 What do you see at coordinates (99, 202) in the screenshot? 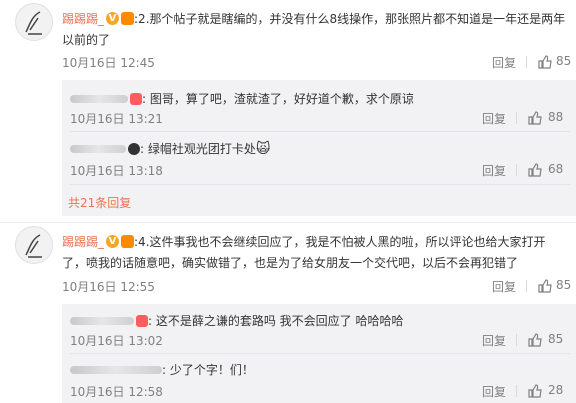
I see `more-replies-link: 共21条回复` at bounding box center [99, 202].